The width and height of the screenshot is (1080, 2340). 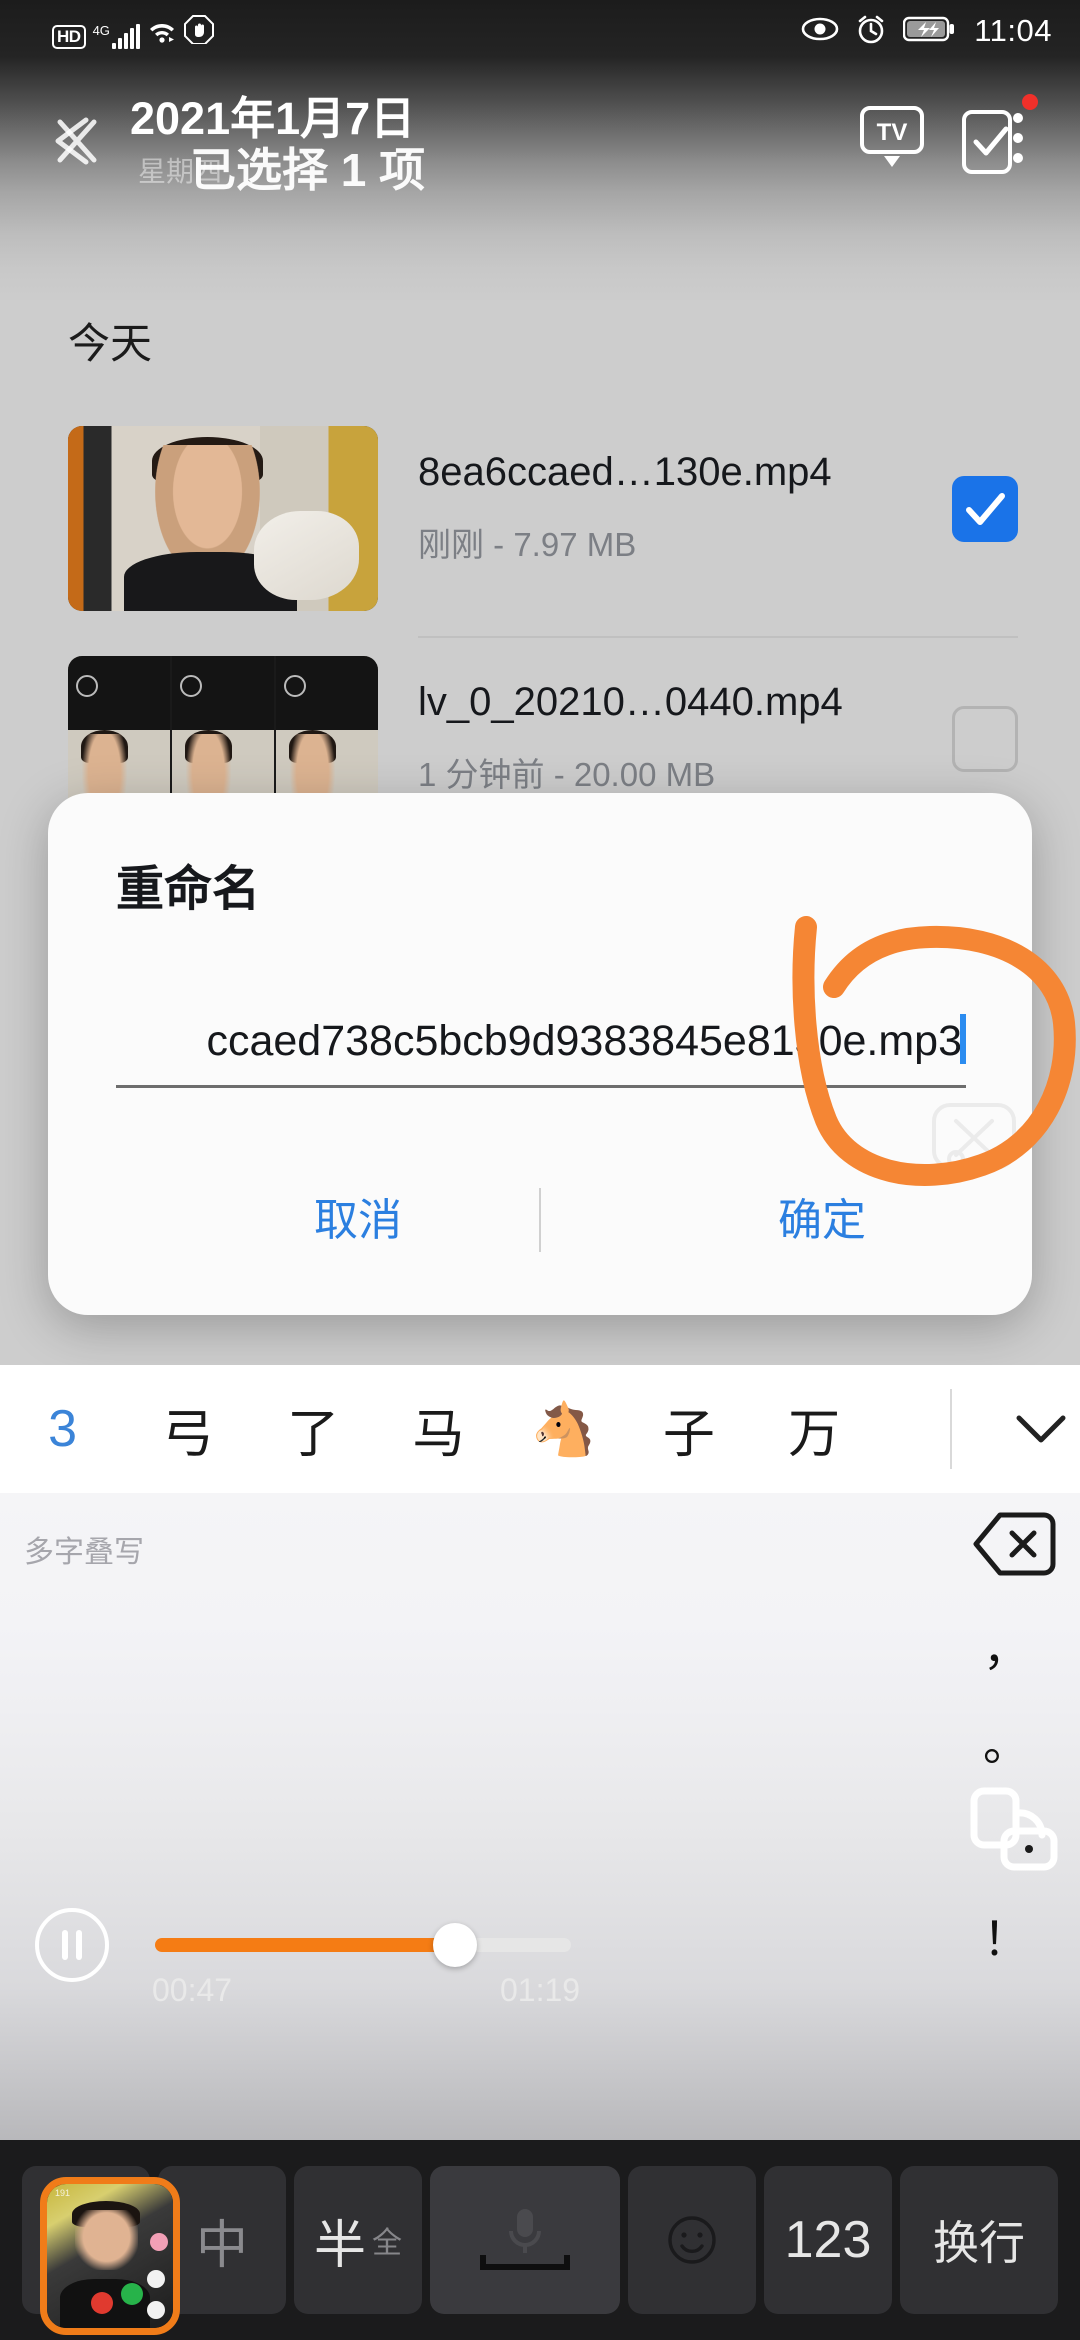 What do you see at coordinates (387, 2243) in the screenshot?
I see `fullwidth-label: 全` at bounding box center [387, 2243].